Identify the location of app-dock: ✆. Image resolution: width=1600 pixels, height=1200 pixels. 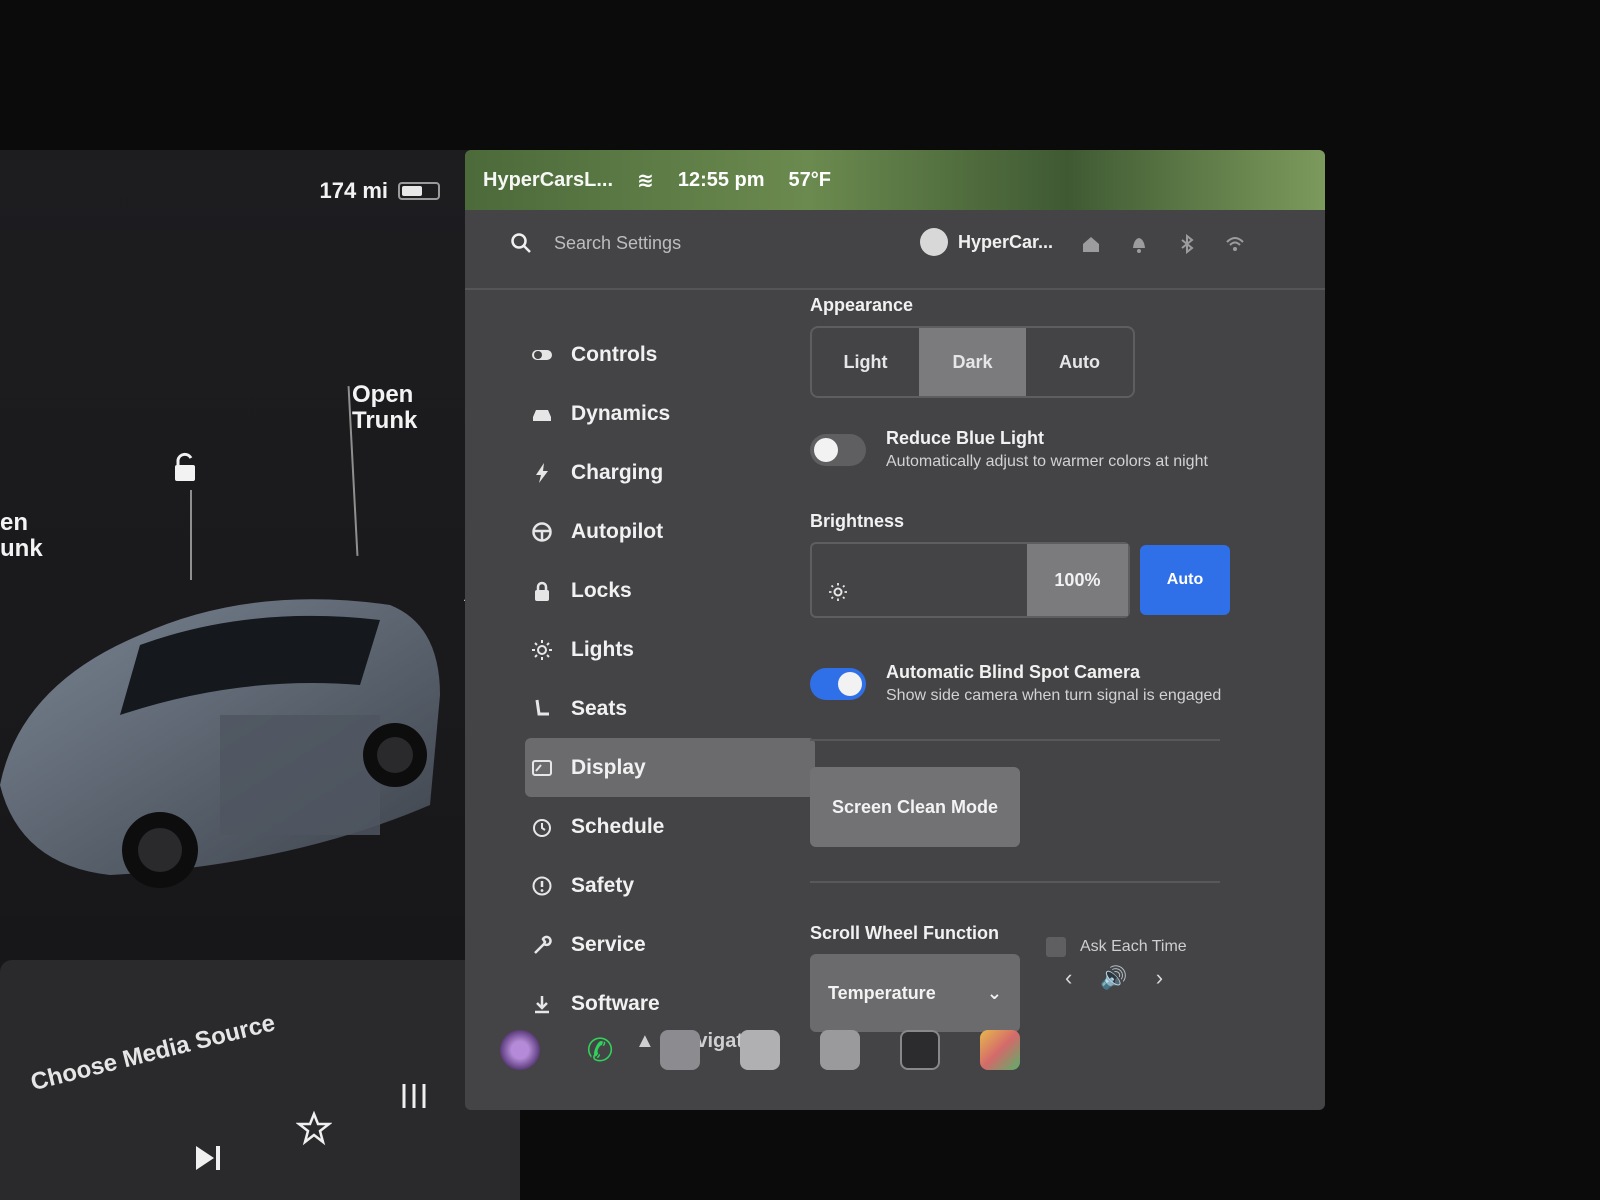
(760, 1050).